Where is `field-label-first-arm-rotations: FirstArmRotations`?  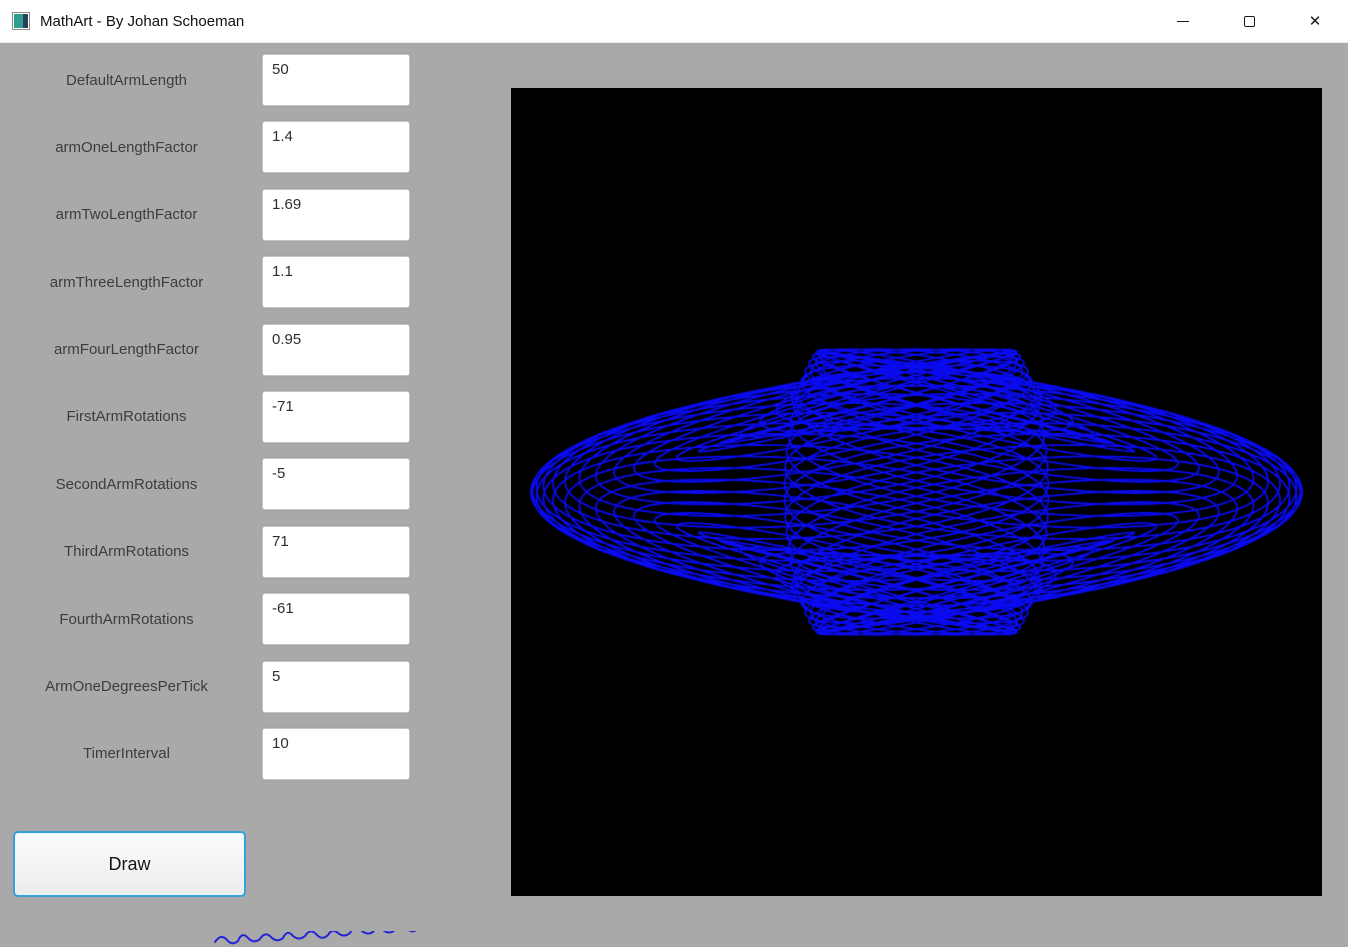
field-label-first-arm-rotations: FirstArmRotations is located at coordinates (126, 417).